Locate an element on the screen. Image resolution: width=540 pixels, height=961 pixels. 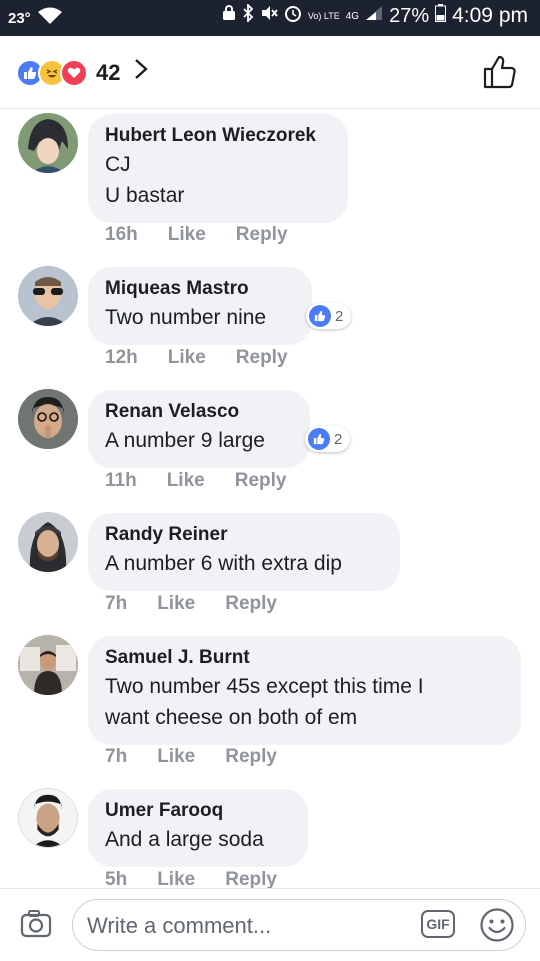
comment-text: Two number nine is located at coordinates (186, 317).